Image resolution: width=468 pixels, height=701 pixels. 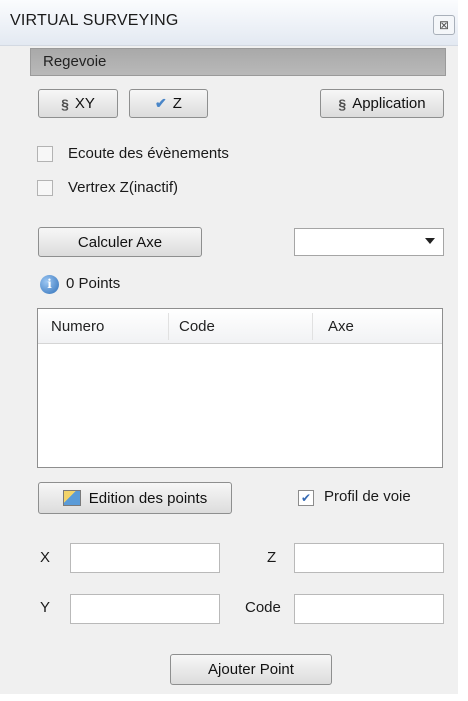 What do you see at coordinates (77, 326) in the screenshot?
I see `column-header-numero: Numero` at bounding box center [77, 326].